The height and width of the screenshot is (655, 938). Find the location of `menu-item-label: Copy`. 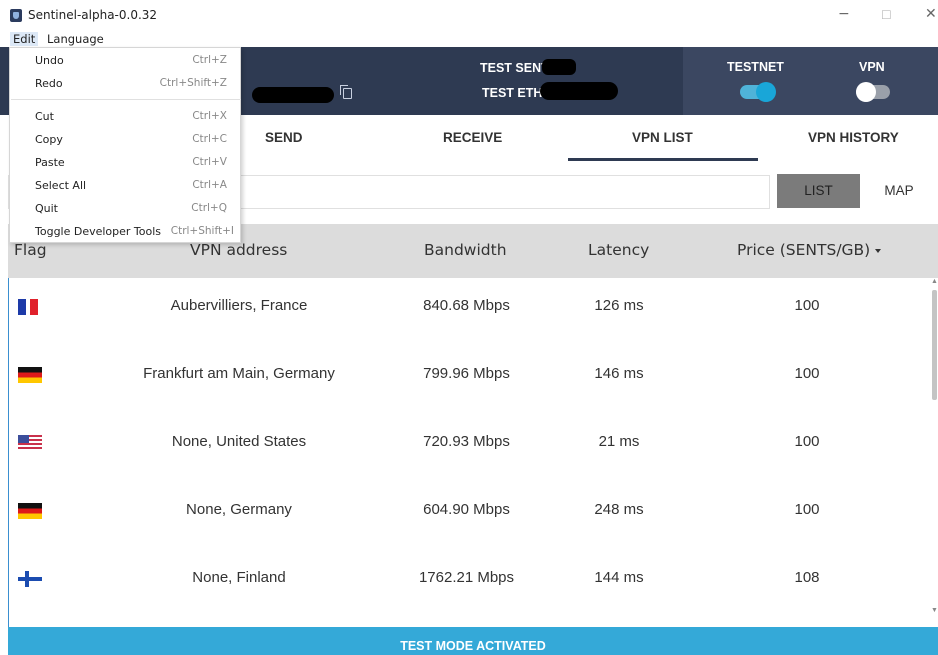

menu-item-label: Copy is located at coordinates (49, 139).